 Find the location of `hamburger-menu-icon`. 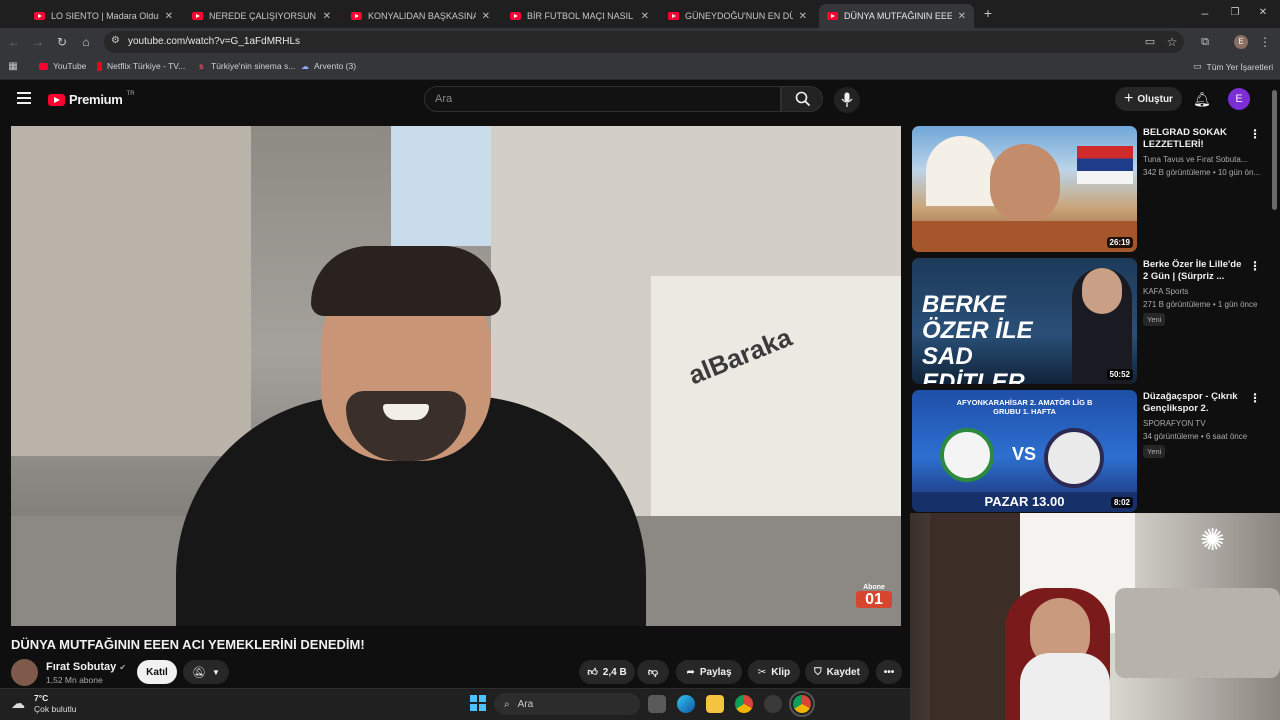

hamburger-menu-icon is located at coordinates (24, 98).